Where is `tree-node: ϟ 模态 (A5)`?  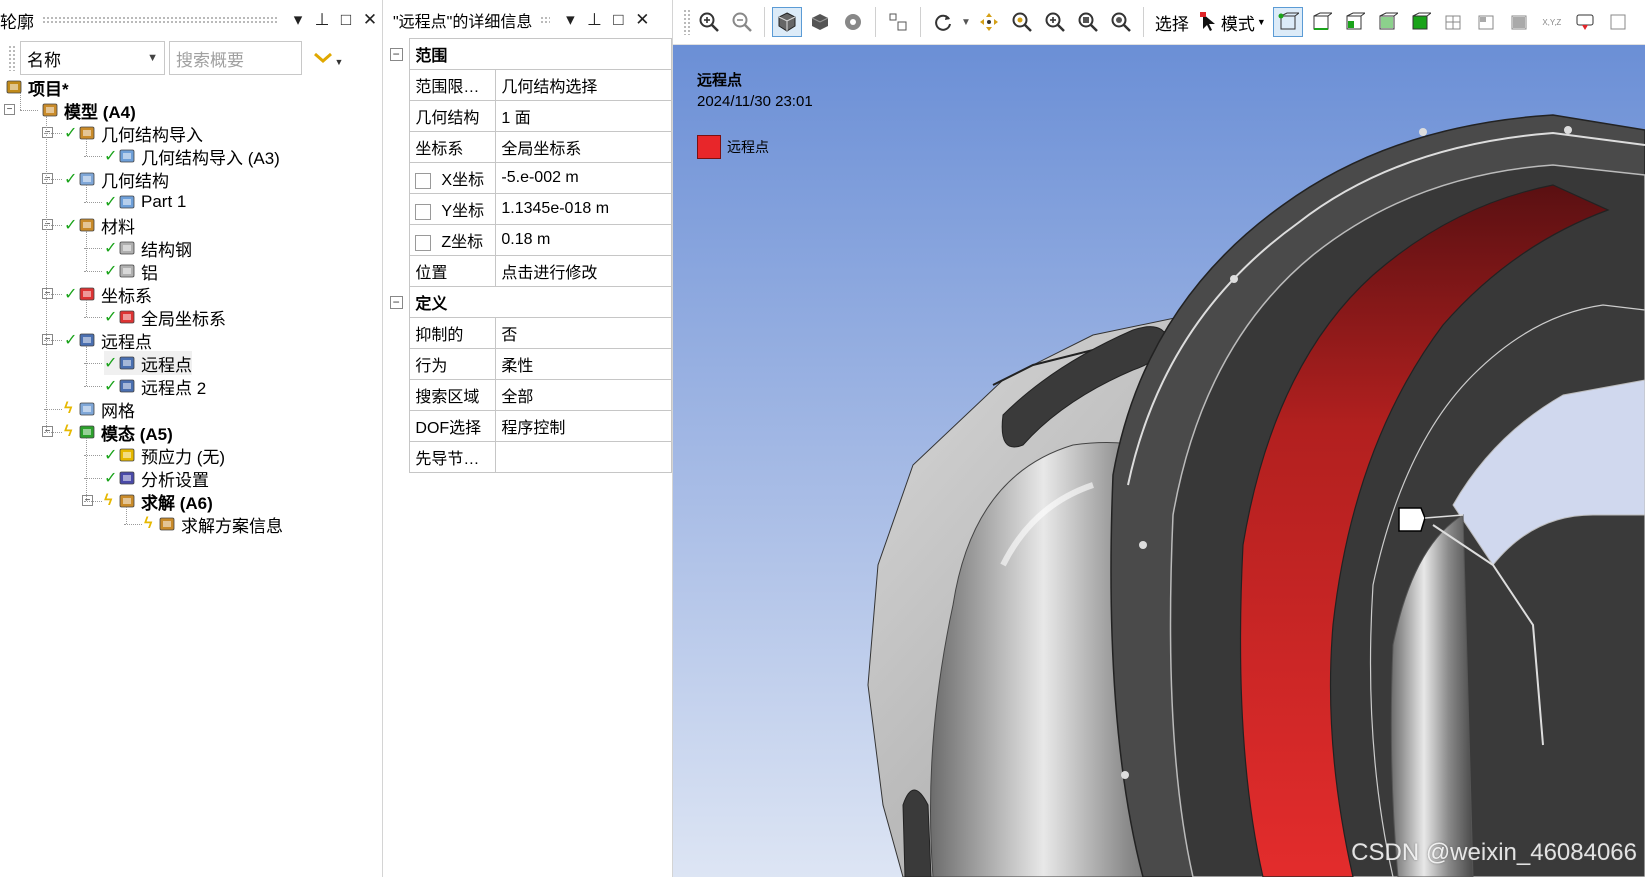
tree-node: ϟ 模态 (A5) is located at coordinates (118, 432).